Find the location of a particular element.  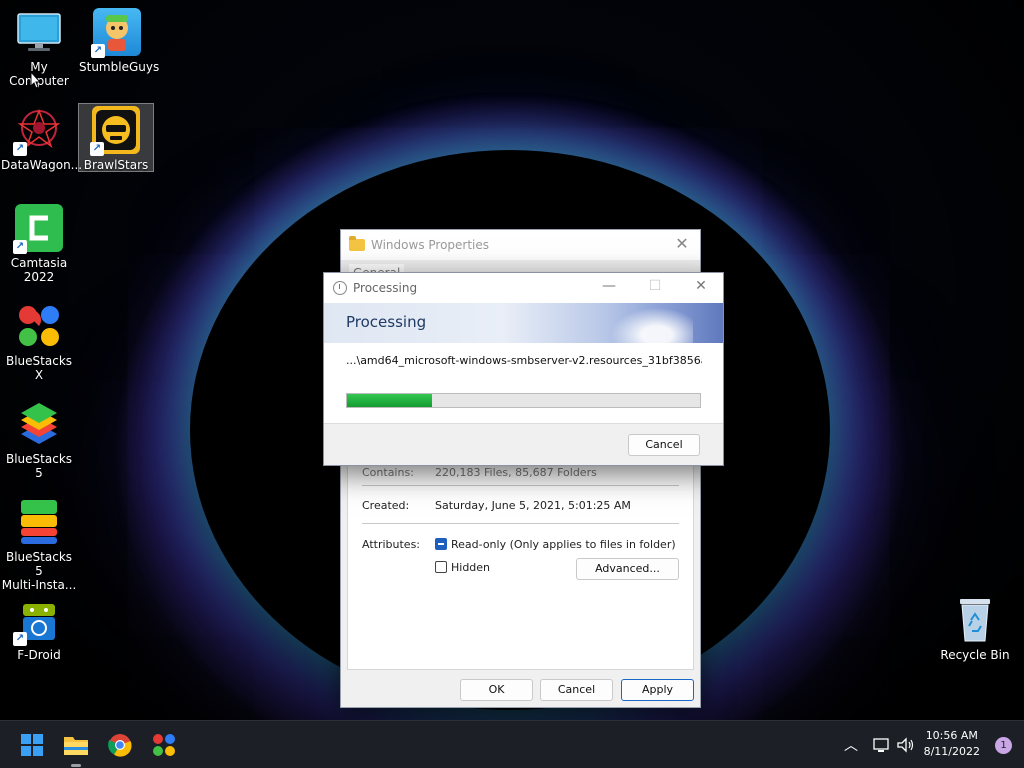

desktop-icon-camtasia: ↗ Camtasia 2022 is located at coordinates (39, 244).